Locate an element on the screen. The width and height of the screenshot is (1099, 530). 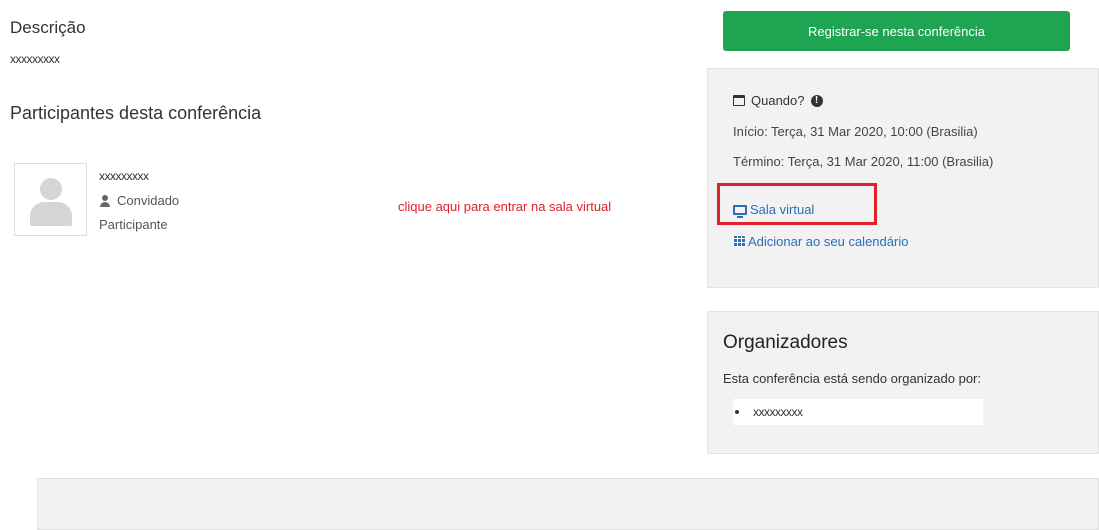
participants-heading: Participantes desta conferência is located at coordinates (136, 113).